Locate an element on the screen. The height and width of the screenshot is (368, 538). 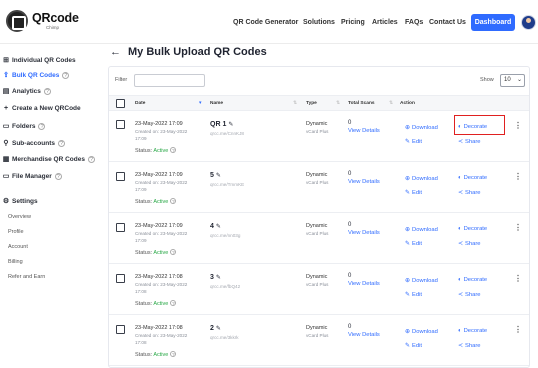
sidebar-sub-refer-and-earn: Refer and Earn is located at coordinates (26, 277).